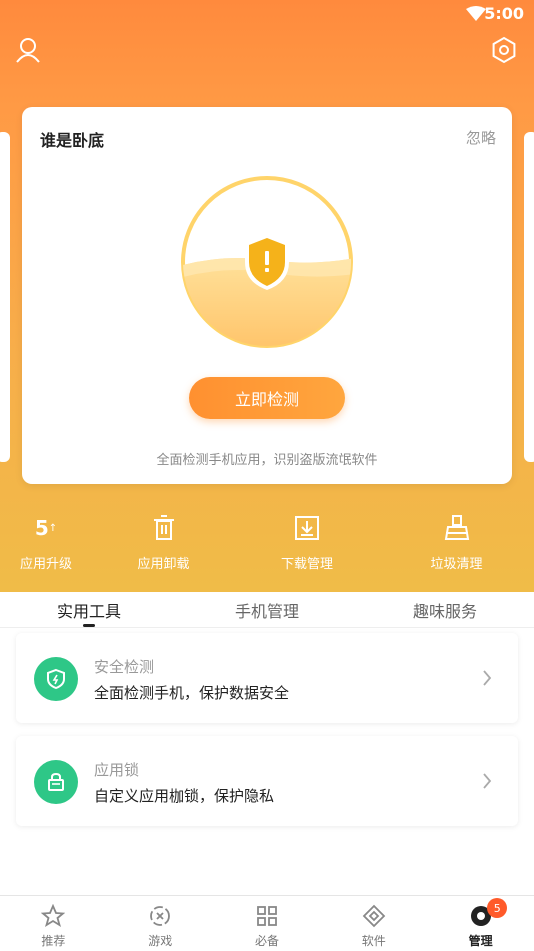  I want to click on nav-software: 软件, so click(373, 923).